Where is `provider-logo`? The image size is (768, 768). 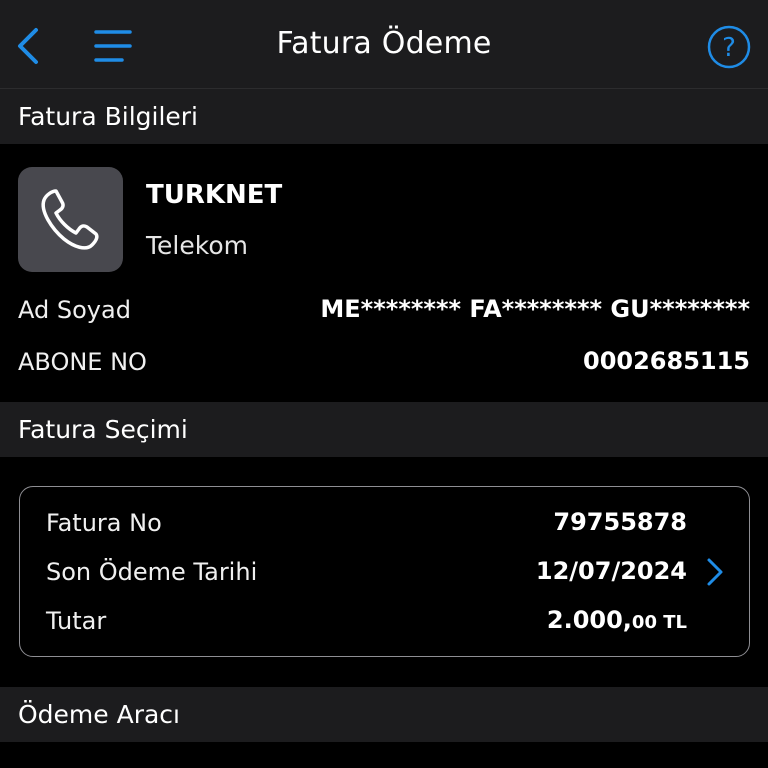
provider-logo is located at coordinates (70, 219).